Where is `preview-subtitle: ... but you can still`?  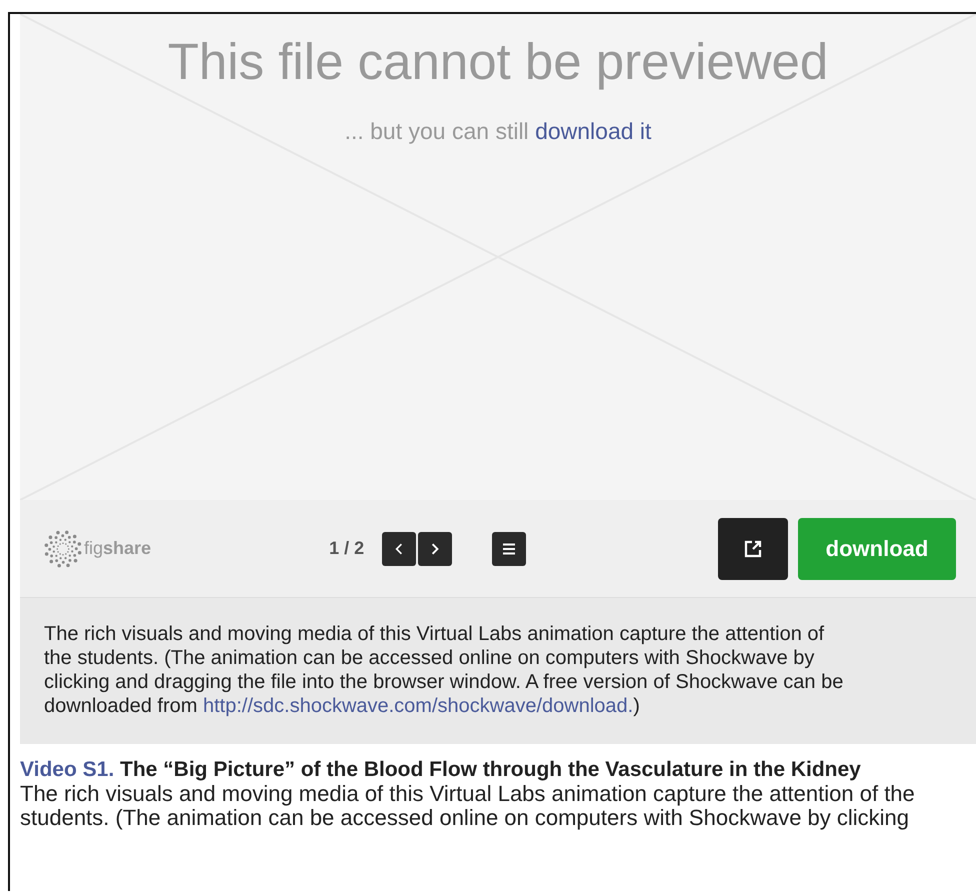
preview-subtitle: ... but you can still is located at coordinates (436, 131).